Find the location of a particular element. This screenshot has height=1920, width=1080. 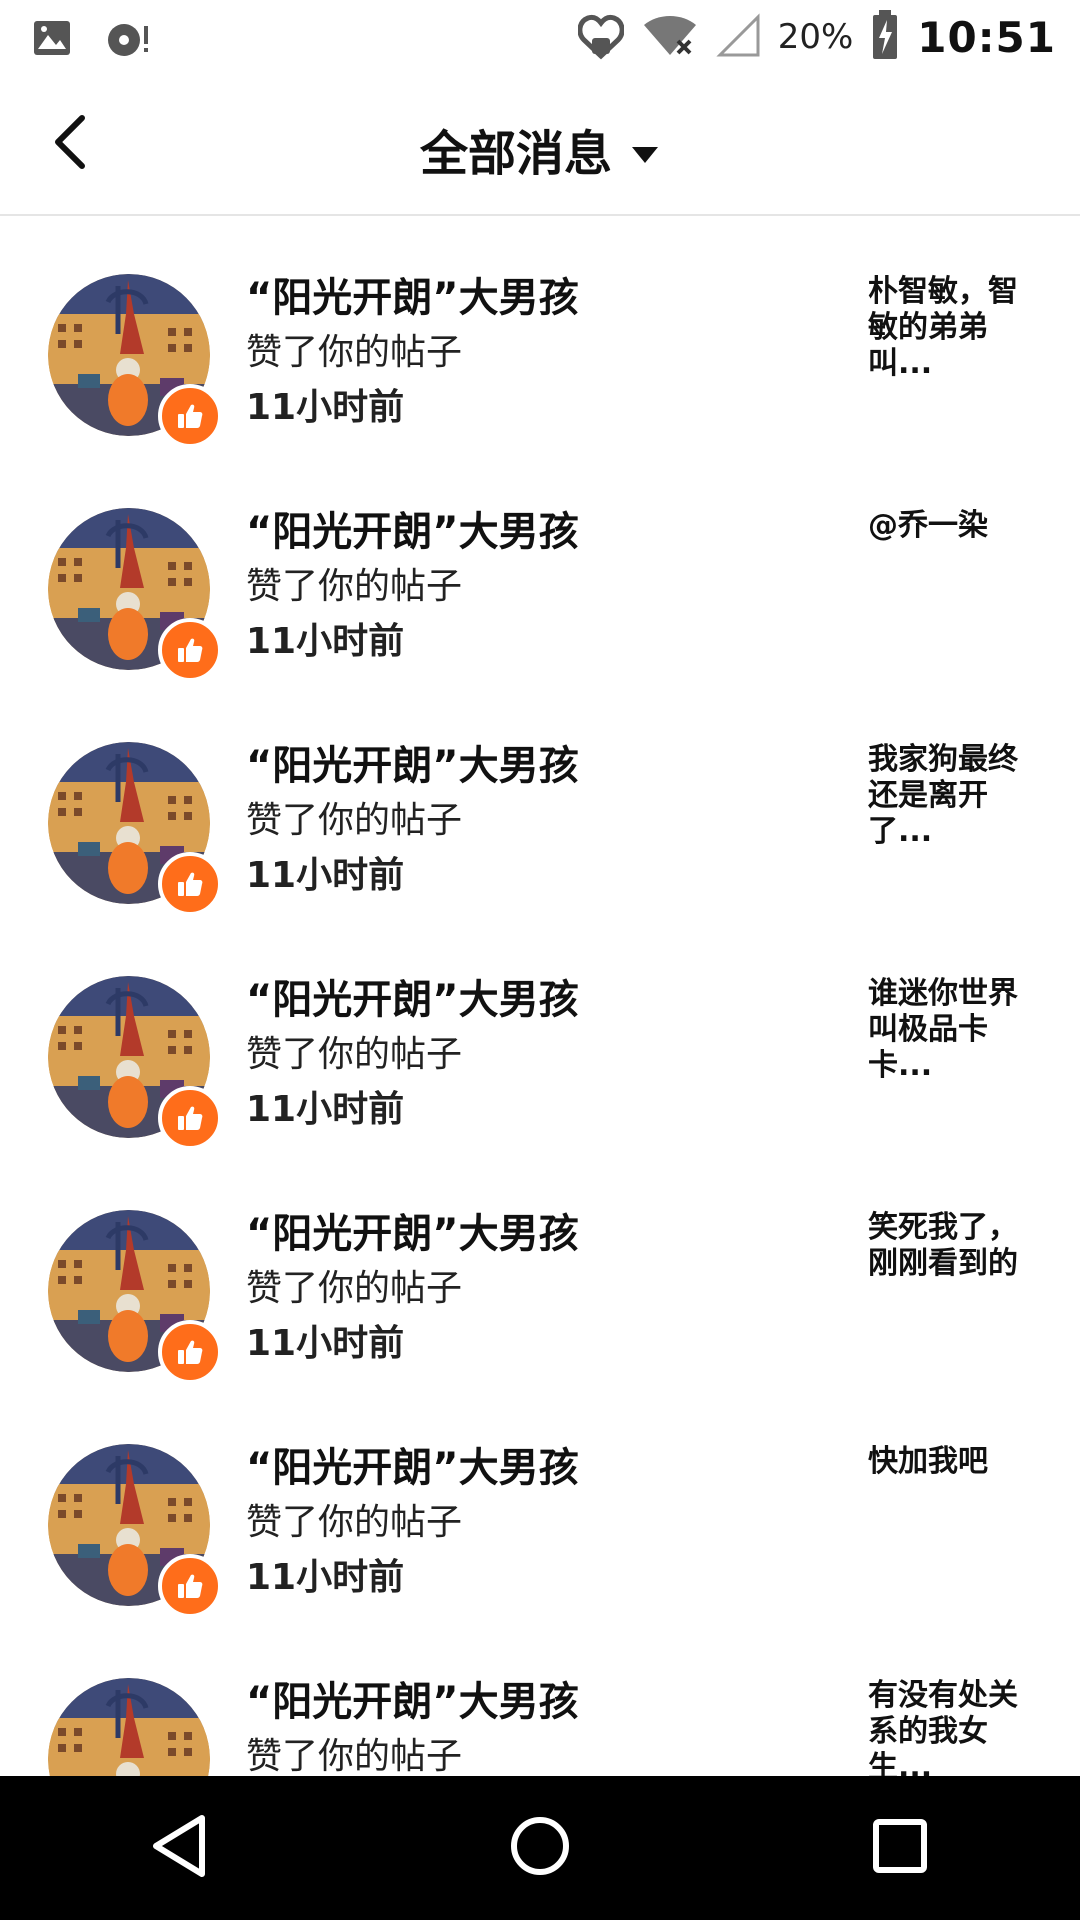

heart-shield-icon is located at coordinates (601, 37).